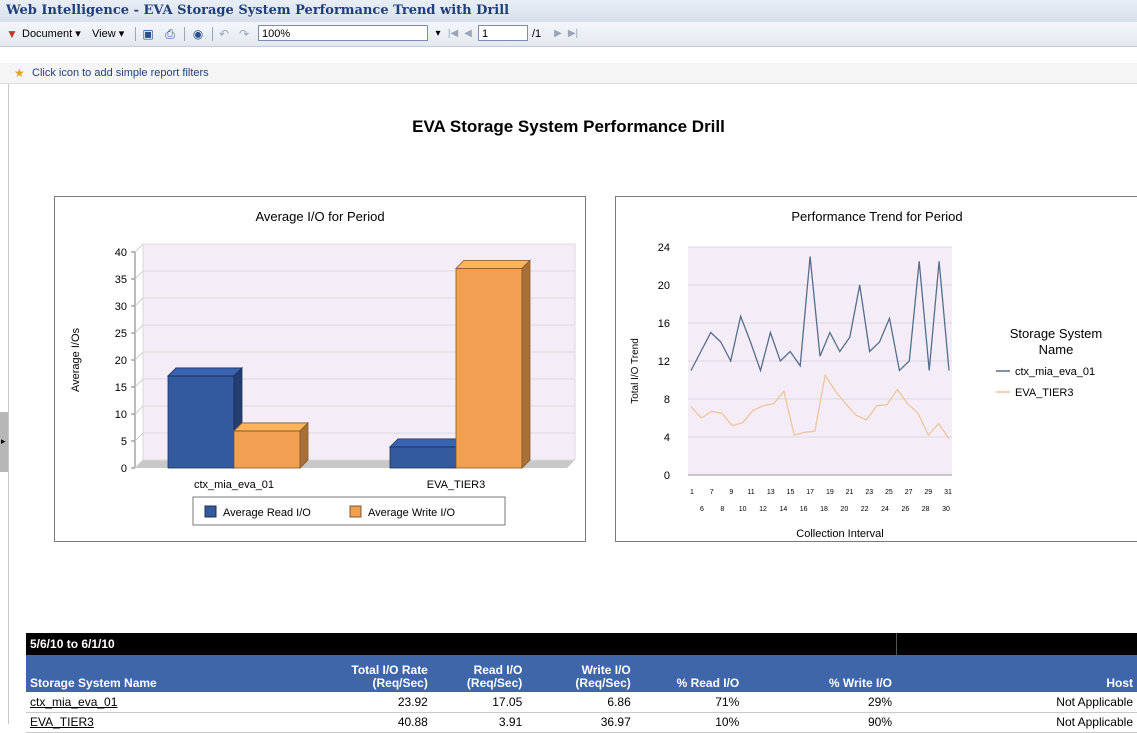 This screenshot has height=733, width=1137. What do you see at coordinates (412, 722) in the screenshot?
I see `table-cell: 40.88` at bounding box center [412, 722].